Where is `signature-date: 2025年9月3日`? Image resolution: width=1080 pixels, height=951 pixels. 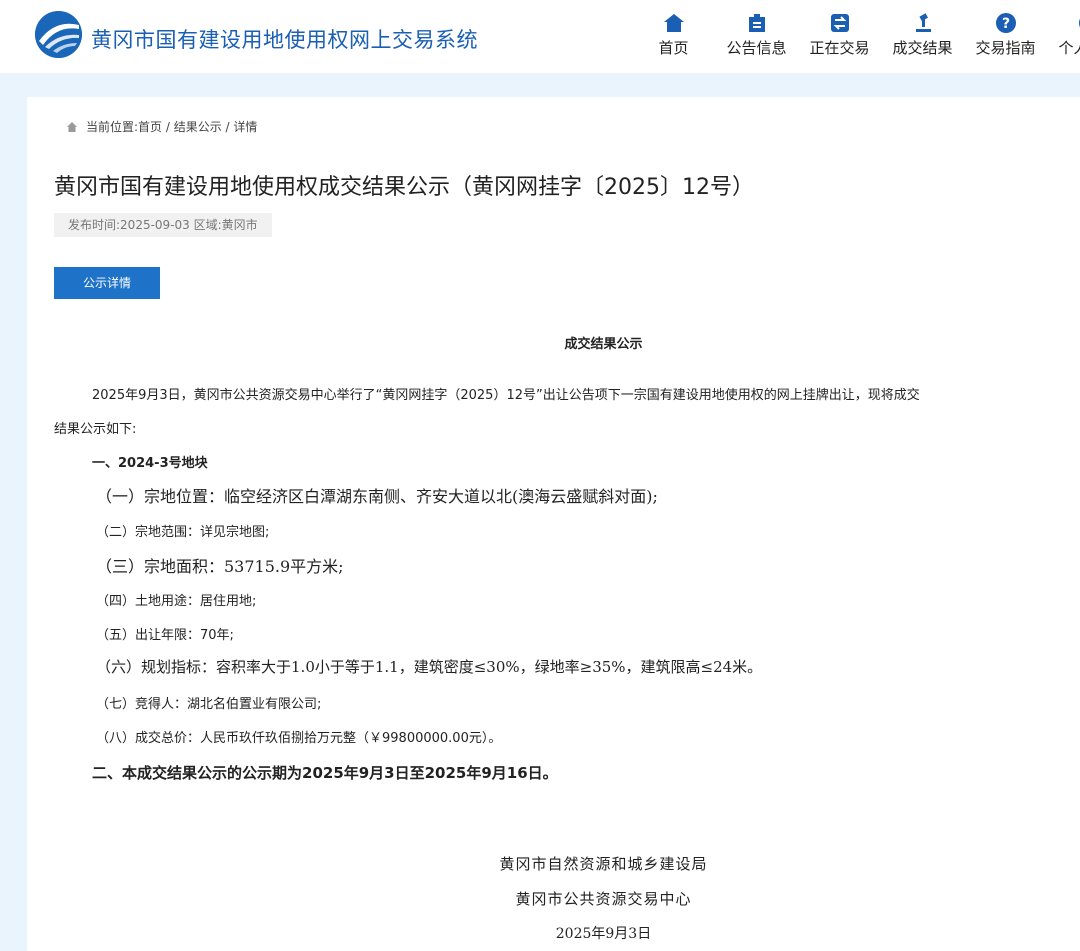
signature-date: 2025年9月3日 is located at coordinates (603, 934).